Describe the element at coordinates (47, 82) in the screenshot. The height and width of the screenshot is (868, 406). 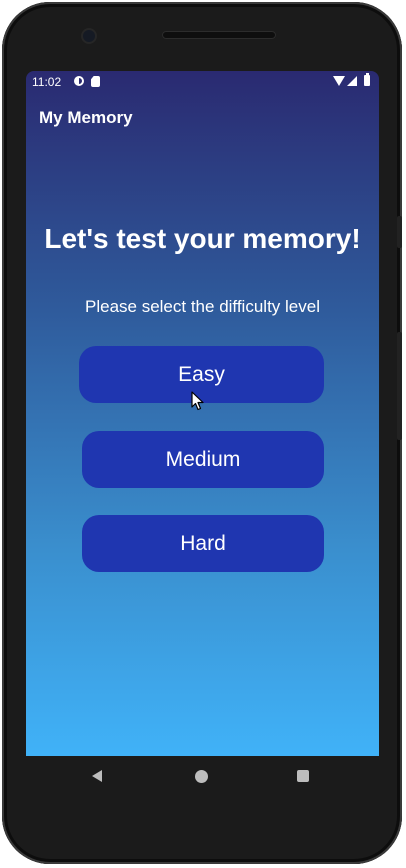
I see `status-time: 11:02` at that location.